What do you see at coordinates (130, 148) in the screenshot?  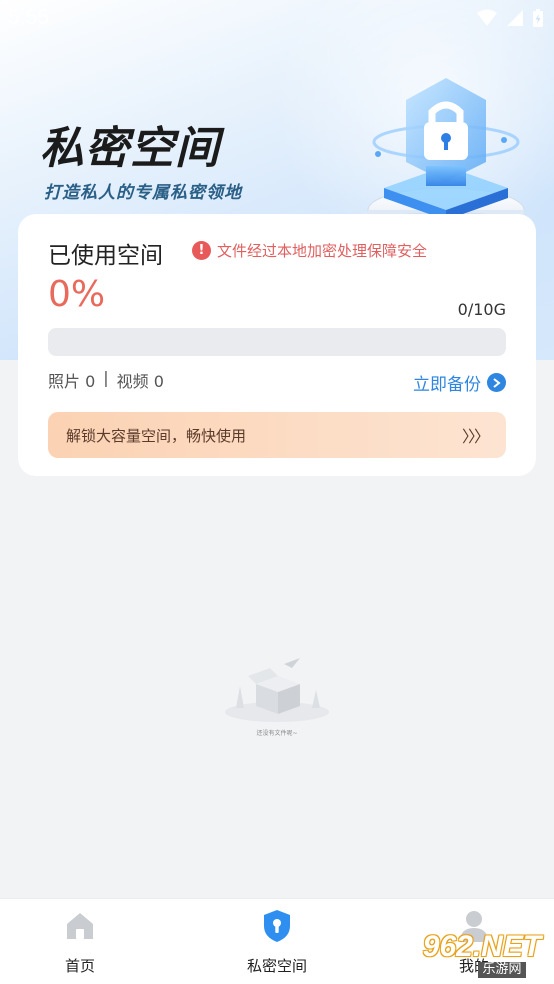 I see `page-title: 私密空间` at bounding box center [130, 148].